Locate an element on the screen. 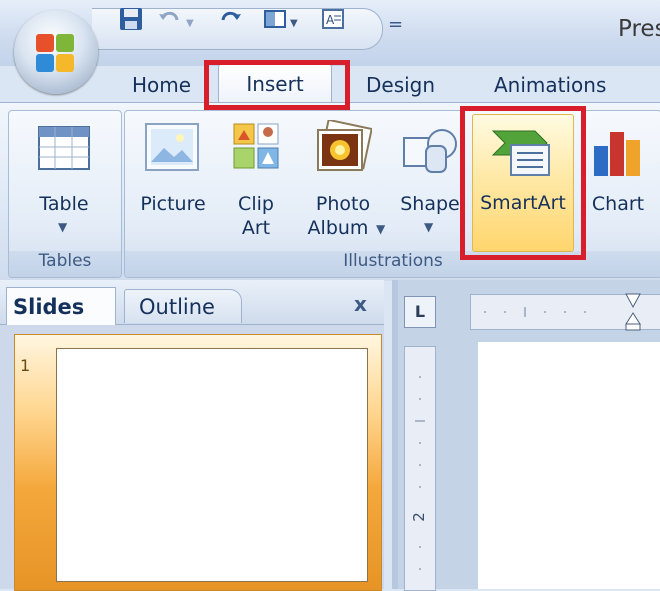  insert-tab-highlight is located at coordinates (277, 85).